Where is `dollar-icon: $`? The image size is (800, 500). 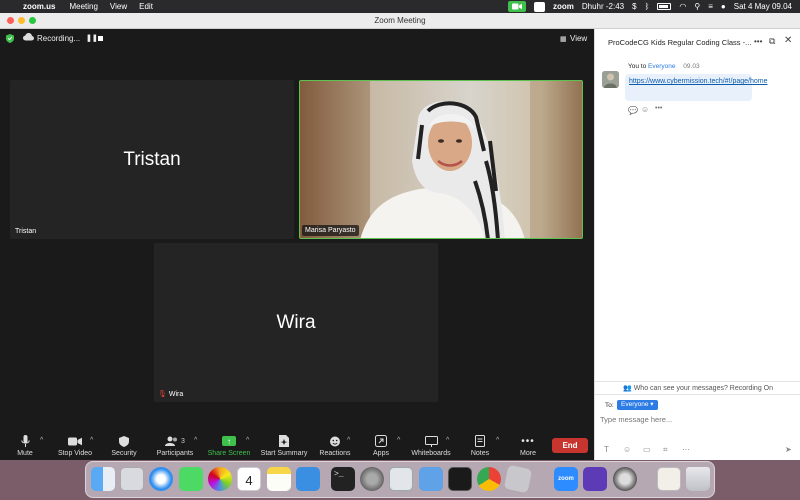
dollar-icon: $ is located at coordinates (634, 6).